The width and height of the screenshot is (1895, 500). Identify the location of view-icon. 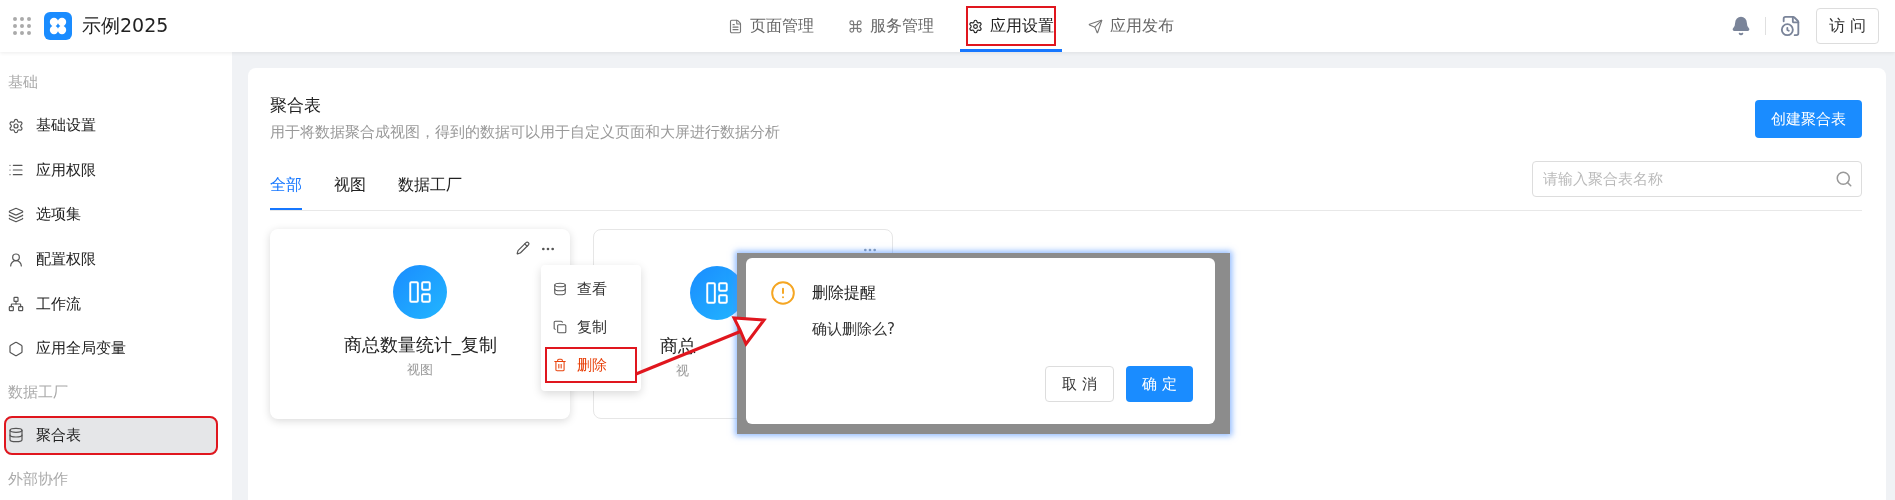
(420, 292).